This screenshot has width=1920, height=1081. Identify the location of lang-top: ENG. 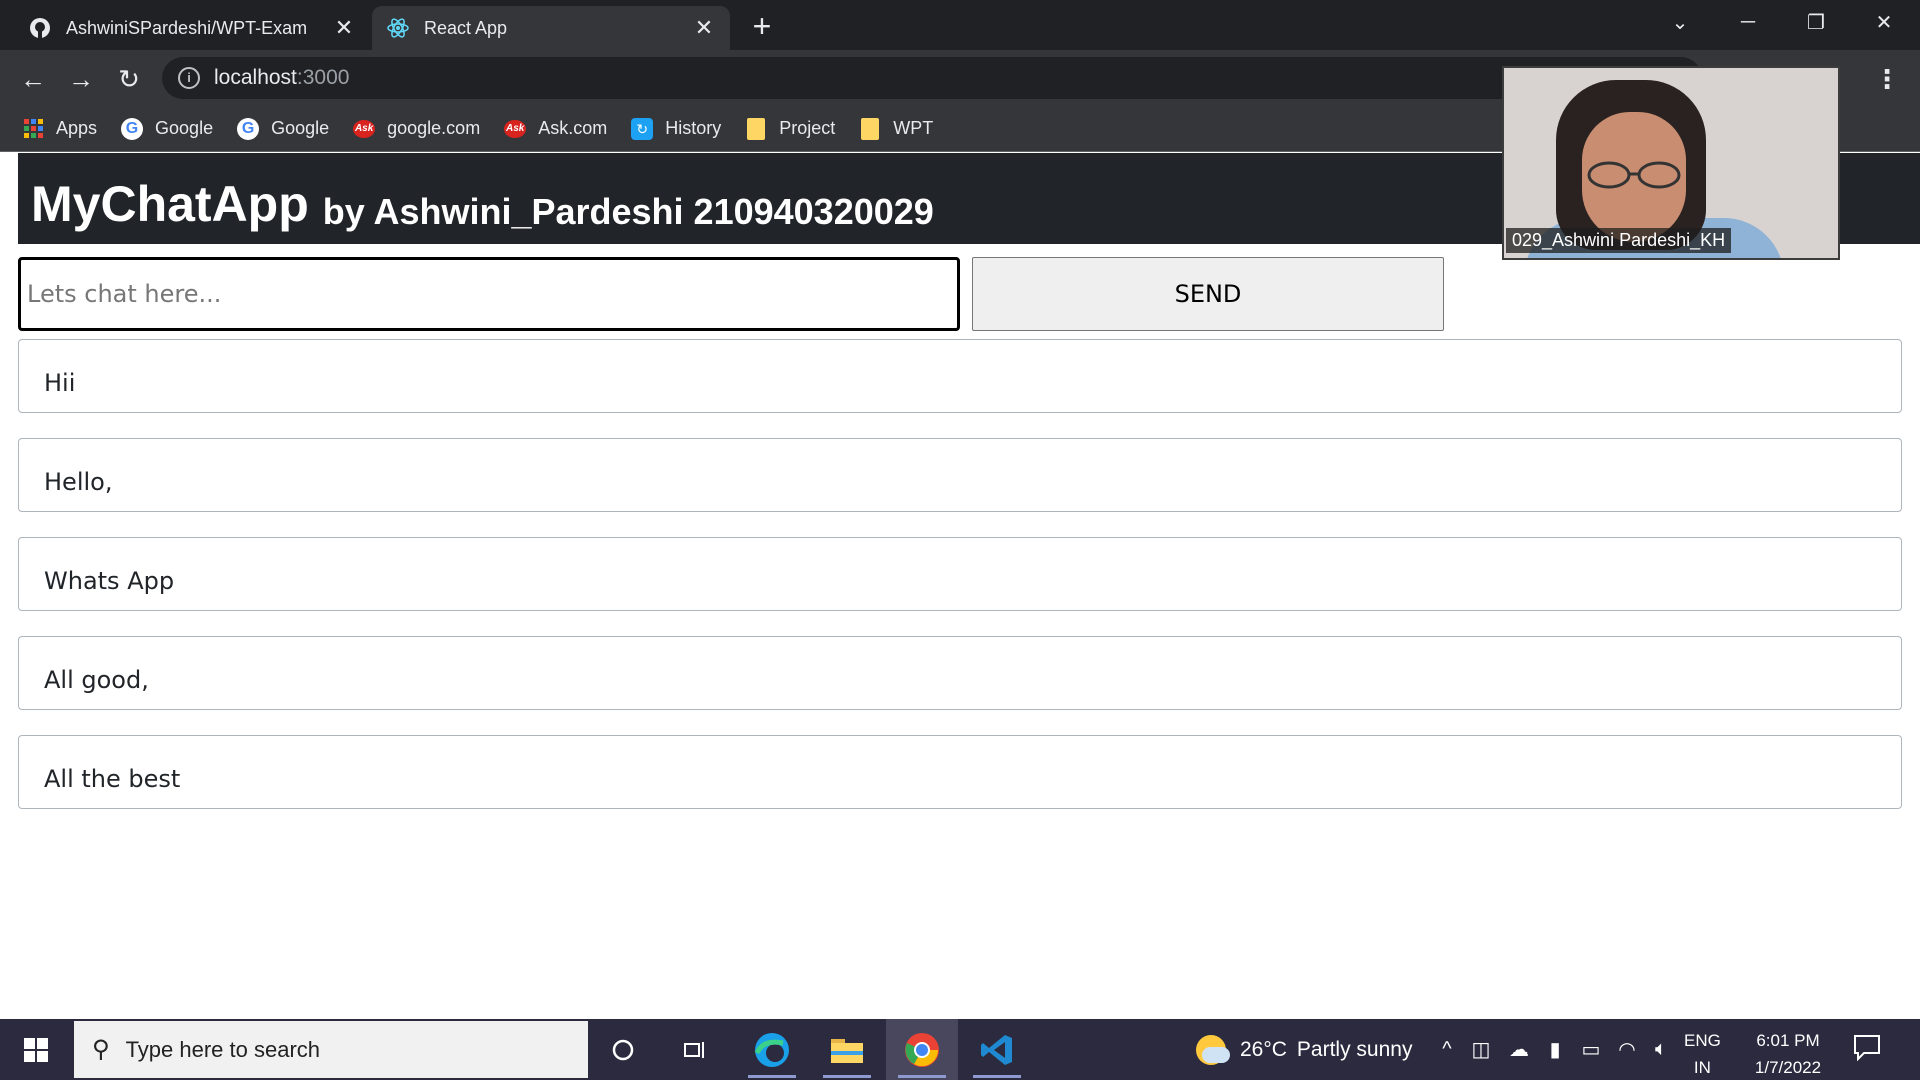
(1702, 1040).